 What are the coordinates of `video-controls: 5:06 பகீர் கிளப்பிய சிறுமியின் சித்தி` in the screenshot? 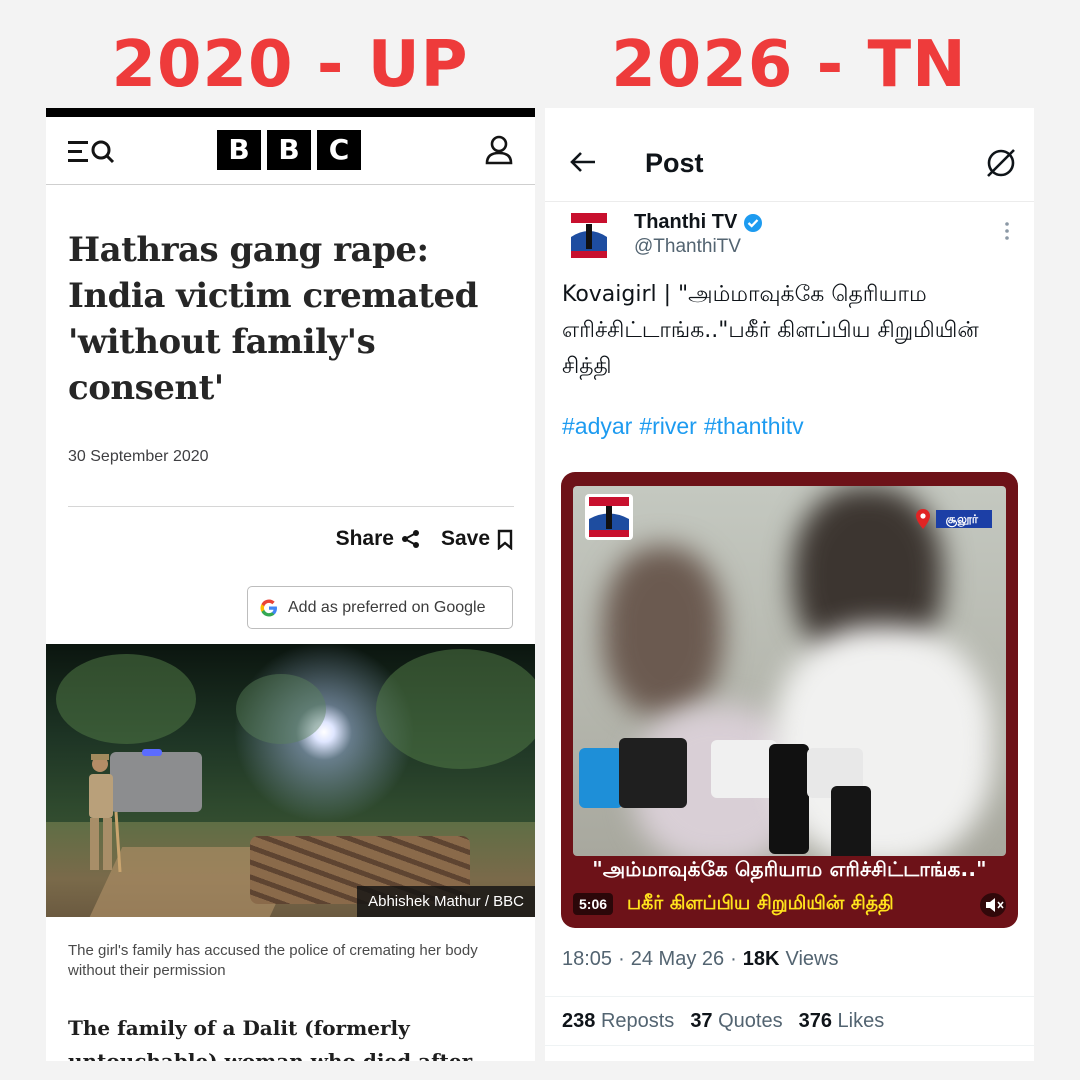 It's located at (789, 905).